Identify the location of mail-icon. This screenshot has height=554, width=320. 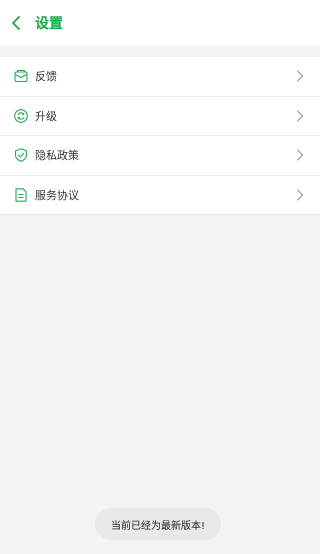
(21, 76).